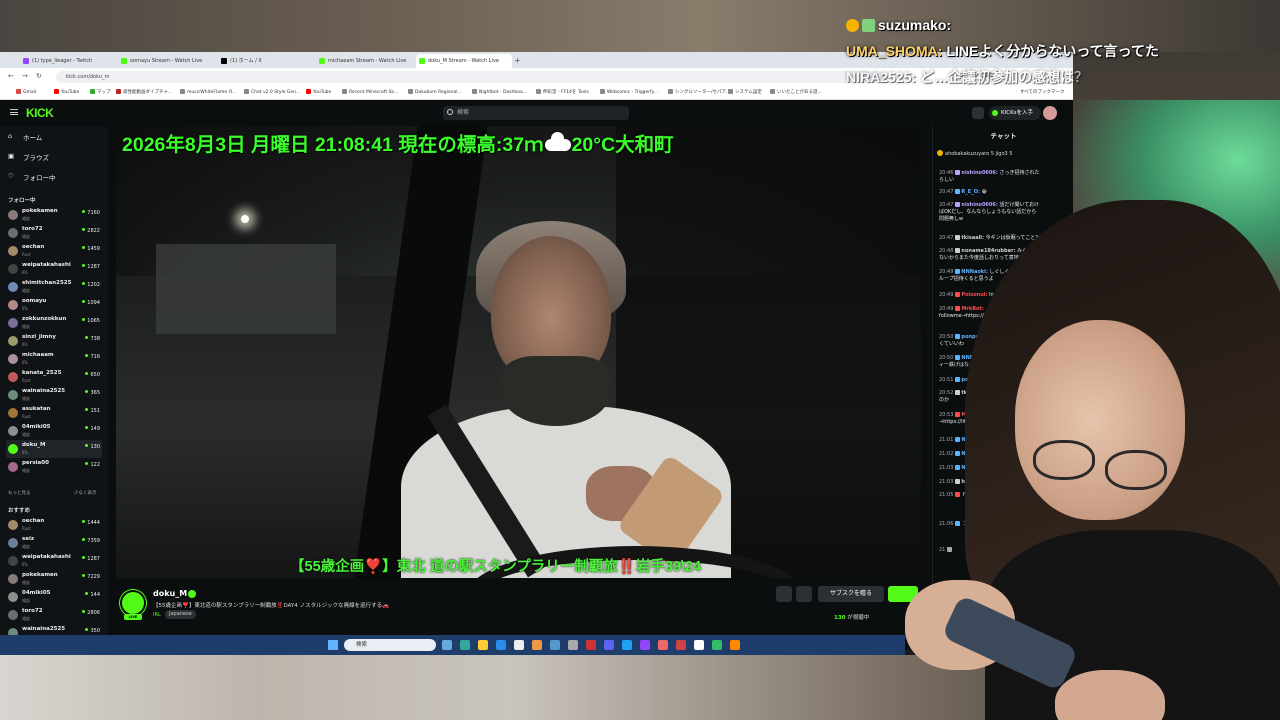  Describe the element at coordinates (520, 61) in the screenshot. I see `new-tab-button: +` at that location.